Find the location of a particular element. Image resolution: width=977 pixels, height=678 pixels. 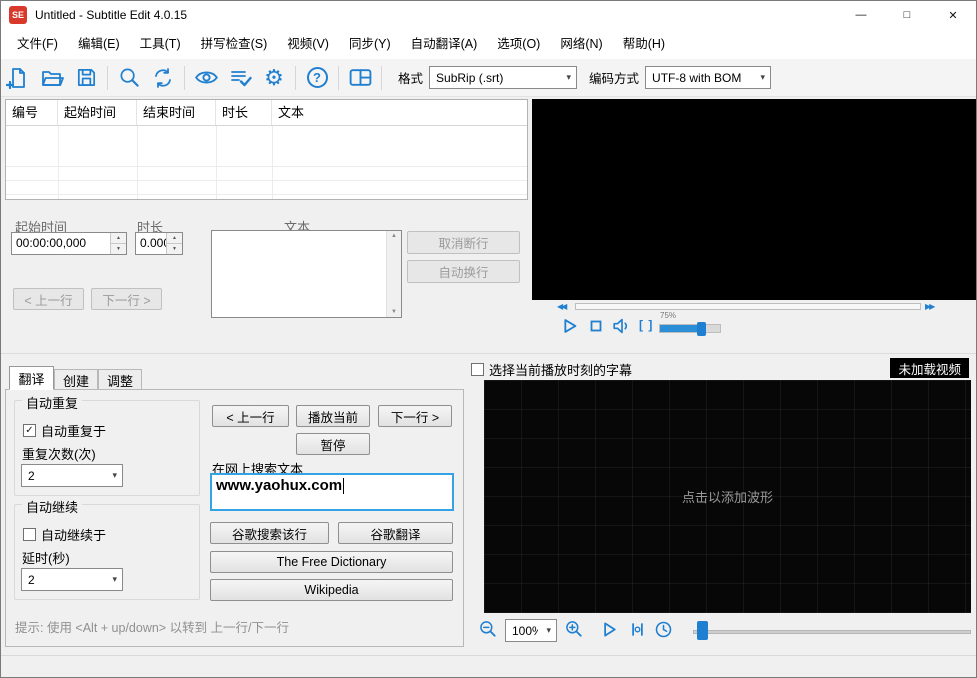

auto-repeat-checkbox: ✓ 自动重复于 is located at coordinates (64, 430).